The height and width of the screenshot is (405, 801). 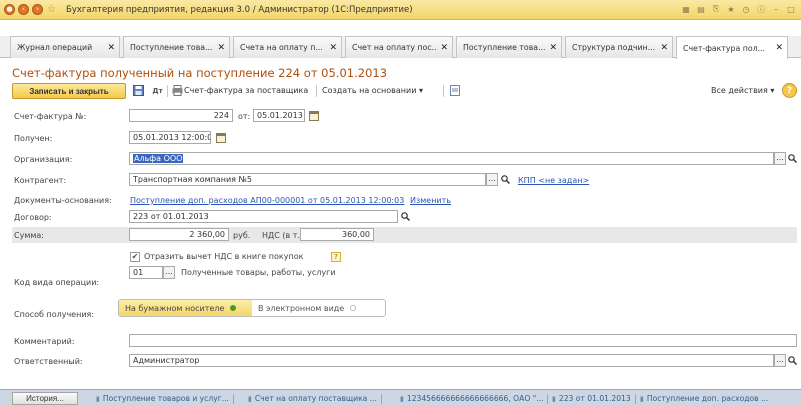 I want to click on sum-field: 2 360,00, so click(x=179, y=234).